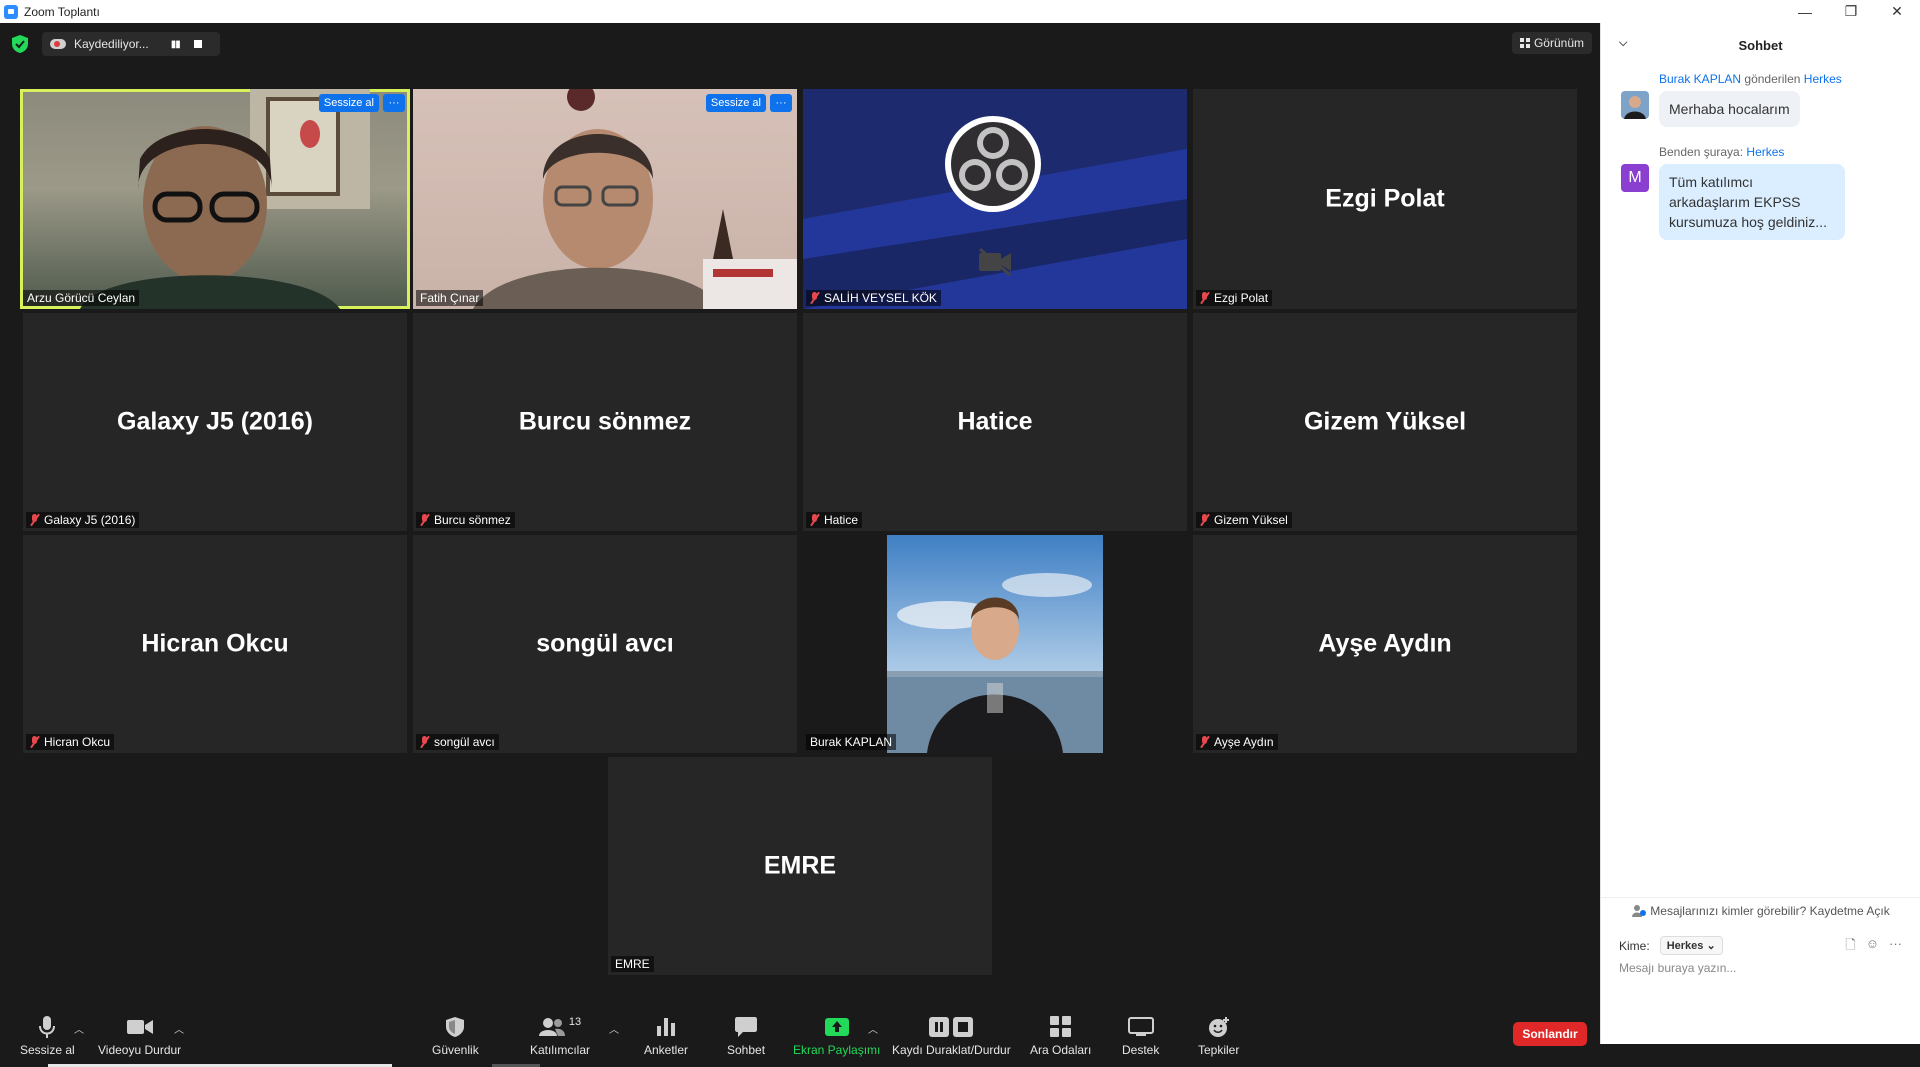 Image resolution: width=1920 pixels, height=1067 pixels. I want to click on stop-recording-icon, so click(197, 44).